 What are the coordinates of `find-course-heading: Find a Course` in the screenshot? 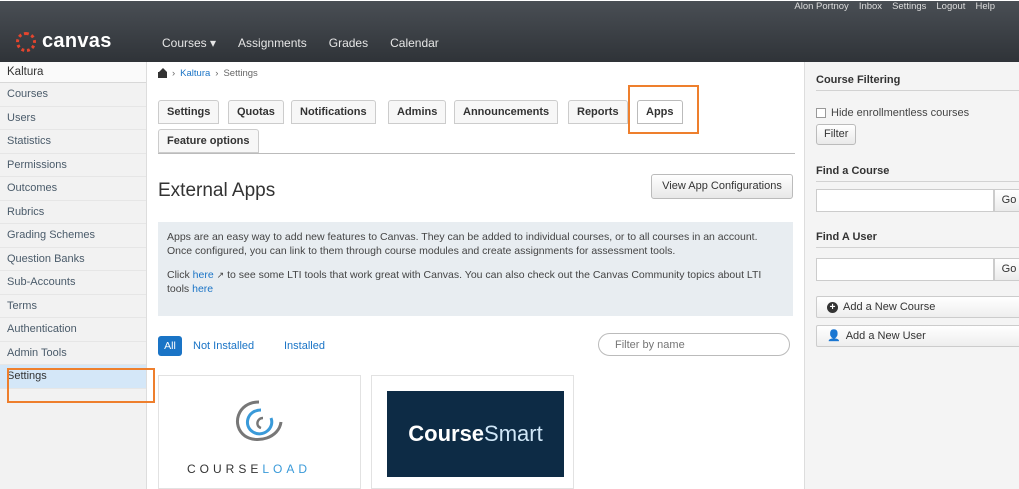 It's located at (853, 171).